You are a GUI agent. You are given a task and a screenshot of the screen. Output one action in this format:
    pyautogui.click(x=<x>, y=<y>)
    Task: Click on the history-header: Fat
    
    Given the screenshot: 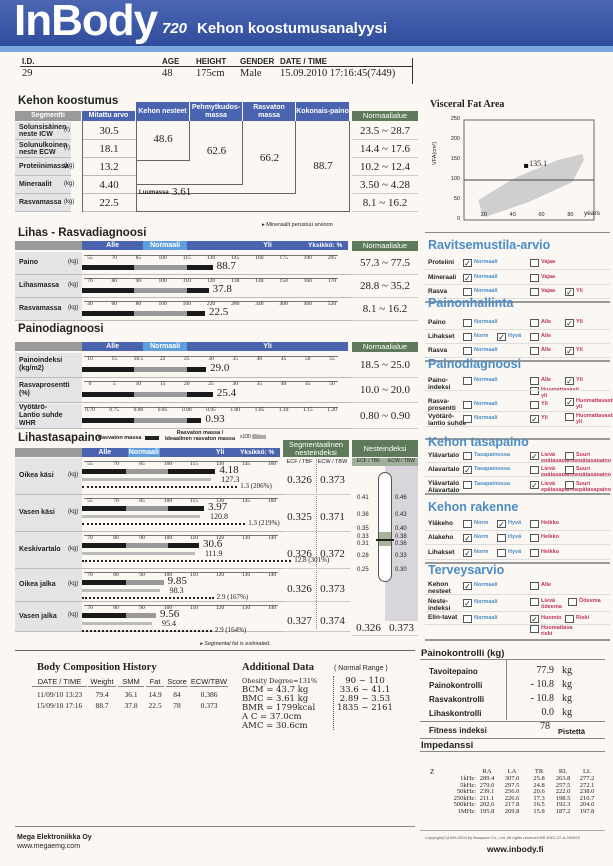 What is the action you would take?
    pyautogui.click(x=155, y=682)
    